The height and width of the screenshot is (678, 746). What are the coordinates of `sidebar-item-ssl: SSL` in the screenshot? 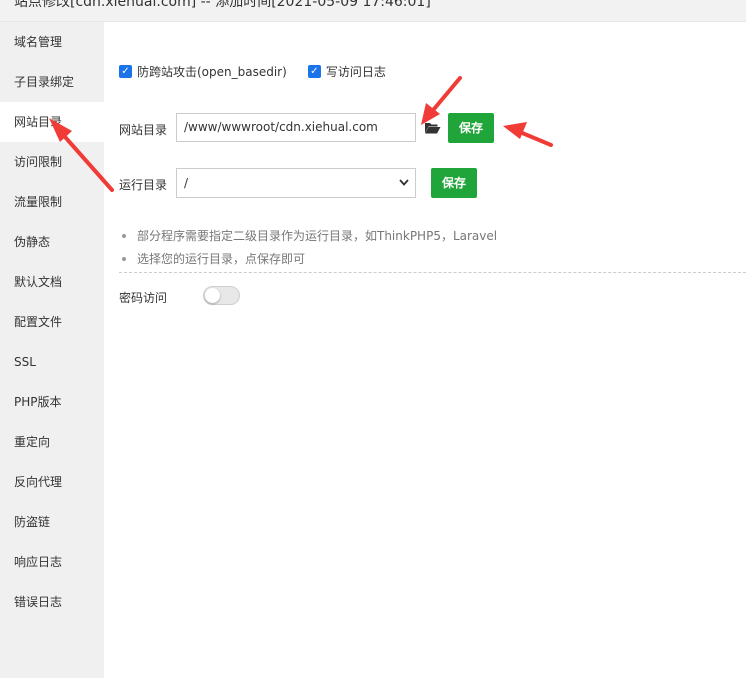 It's located at (52, 362).